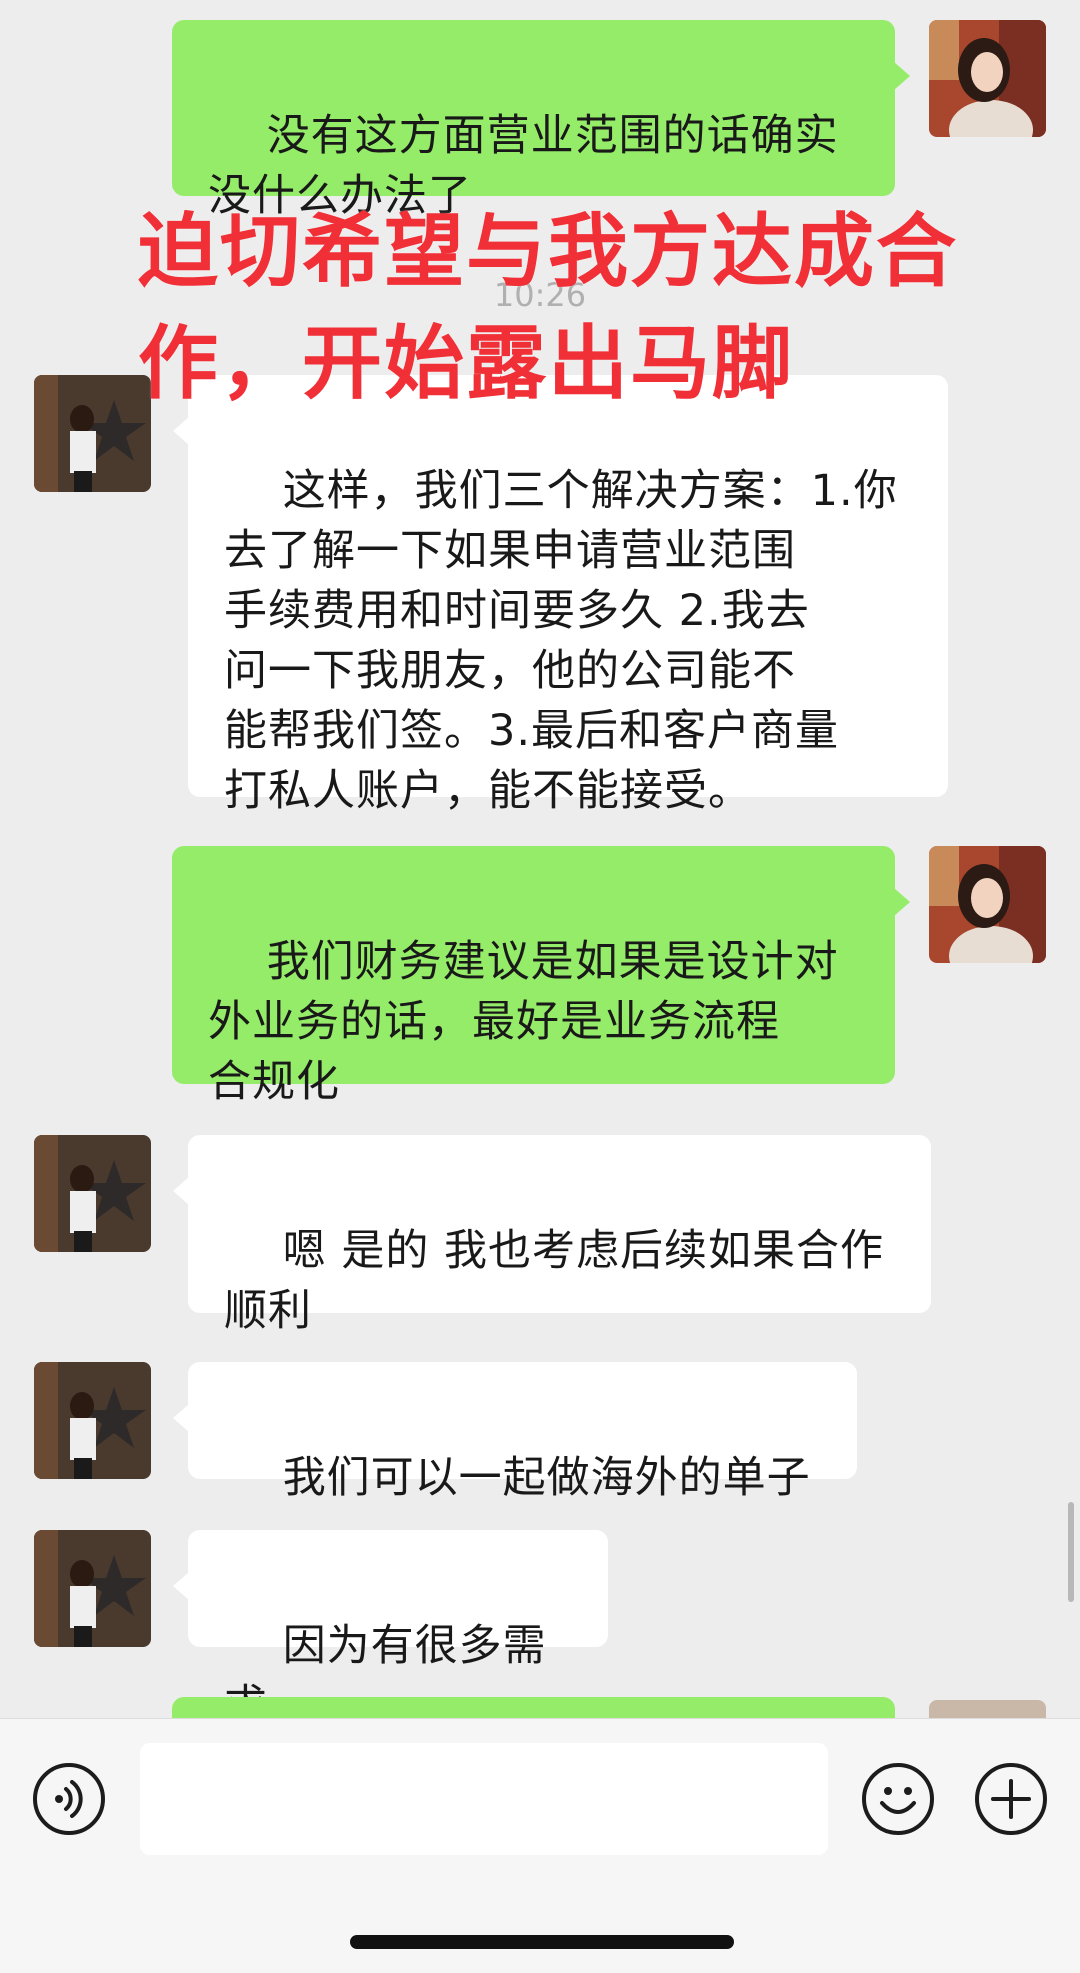 This screenshot has height=1973, width=1080. I want to click on plus-icon, so click(1011, 1799).